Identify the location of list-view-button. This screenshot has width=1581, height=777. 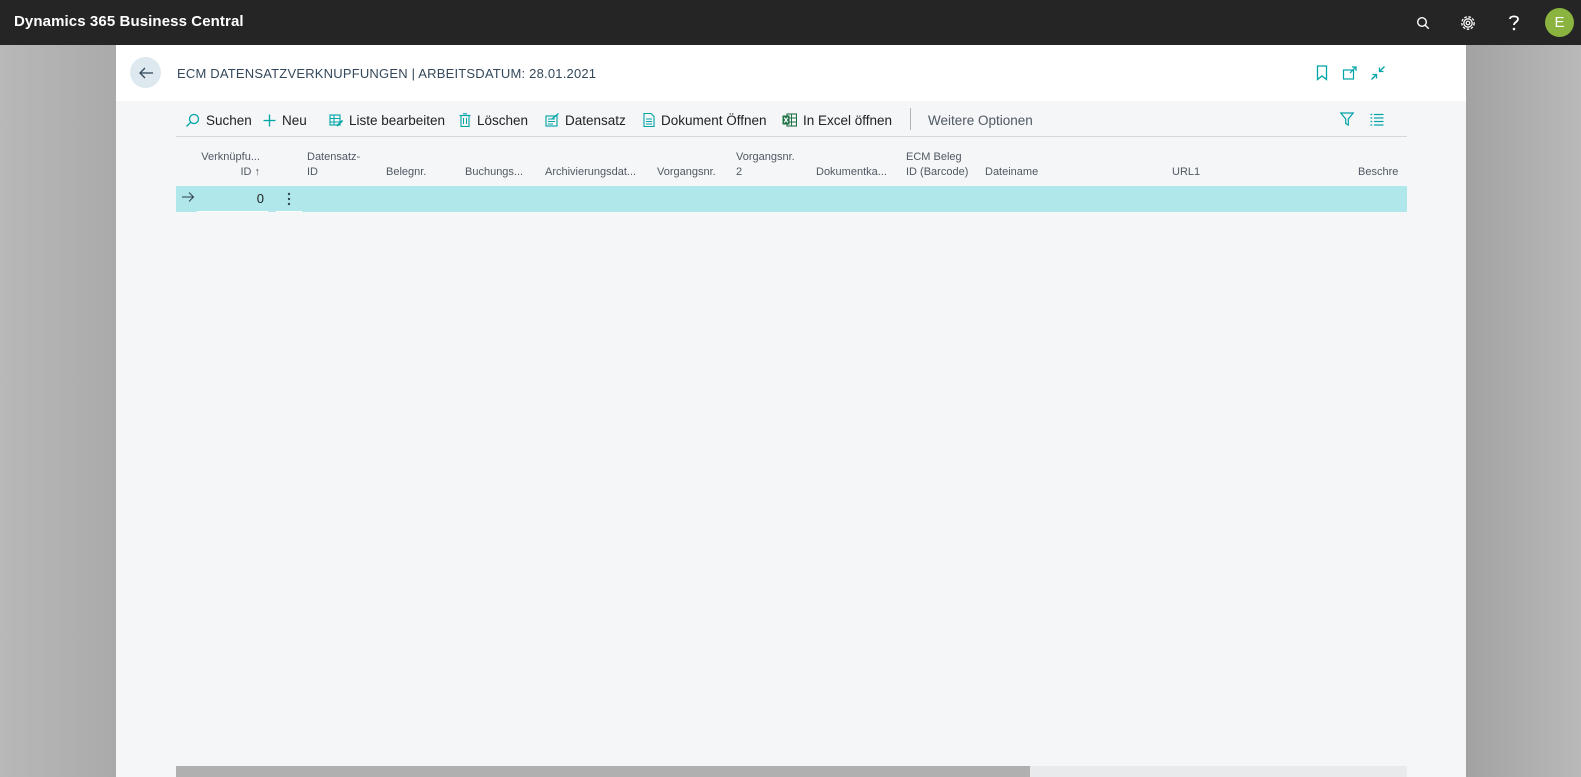
(1380, 119).